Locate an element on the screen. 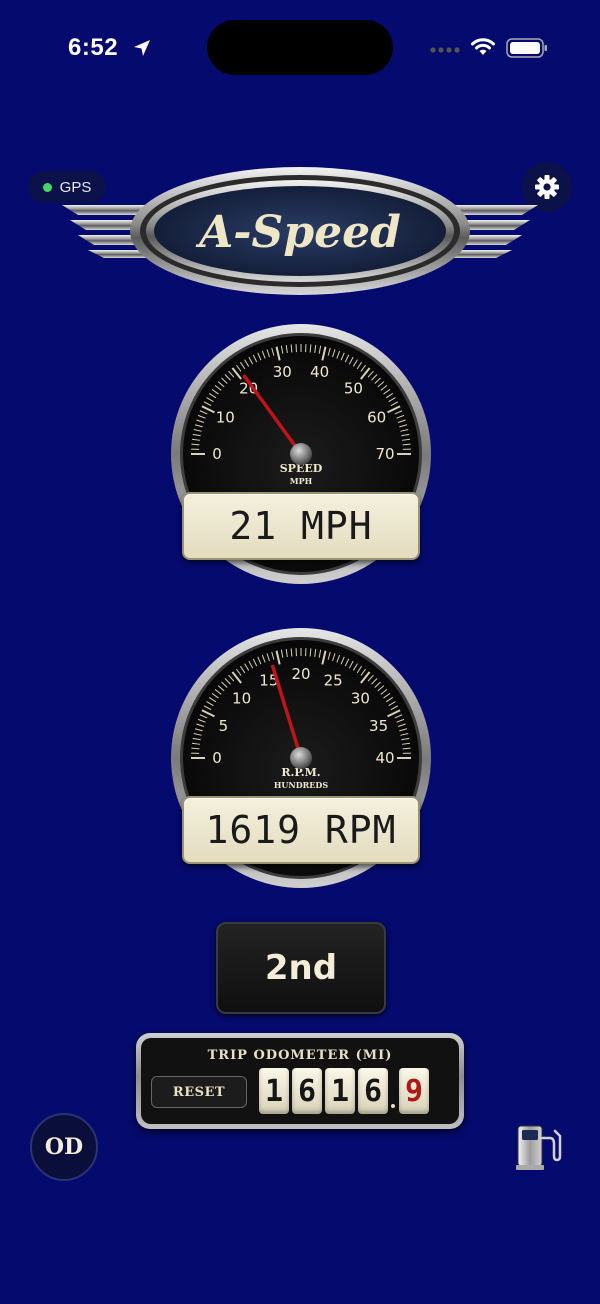 The width and height of the screenshot is (600, 1304). odometer-digits: 1 6 1 6 9 is located at coordinates (345, 1091).